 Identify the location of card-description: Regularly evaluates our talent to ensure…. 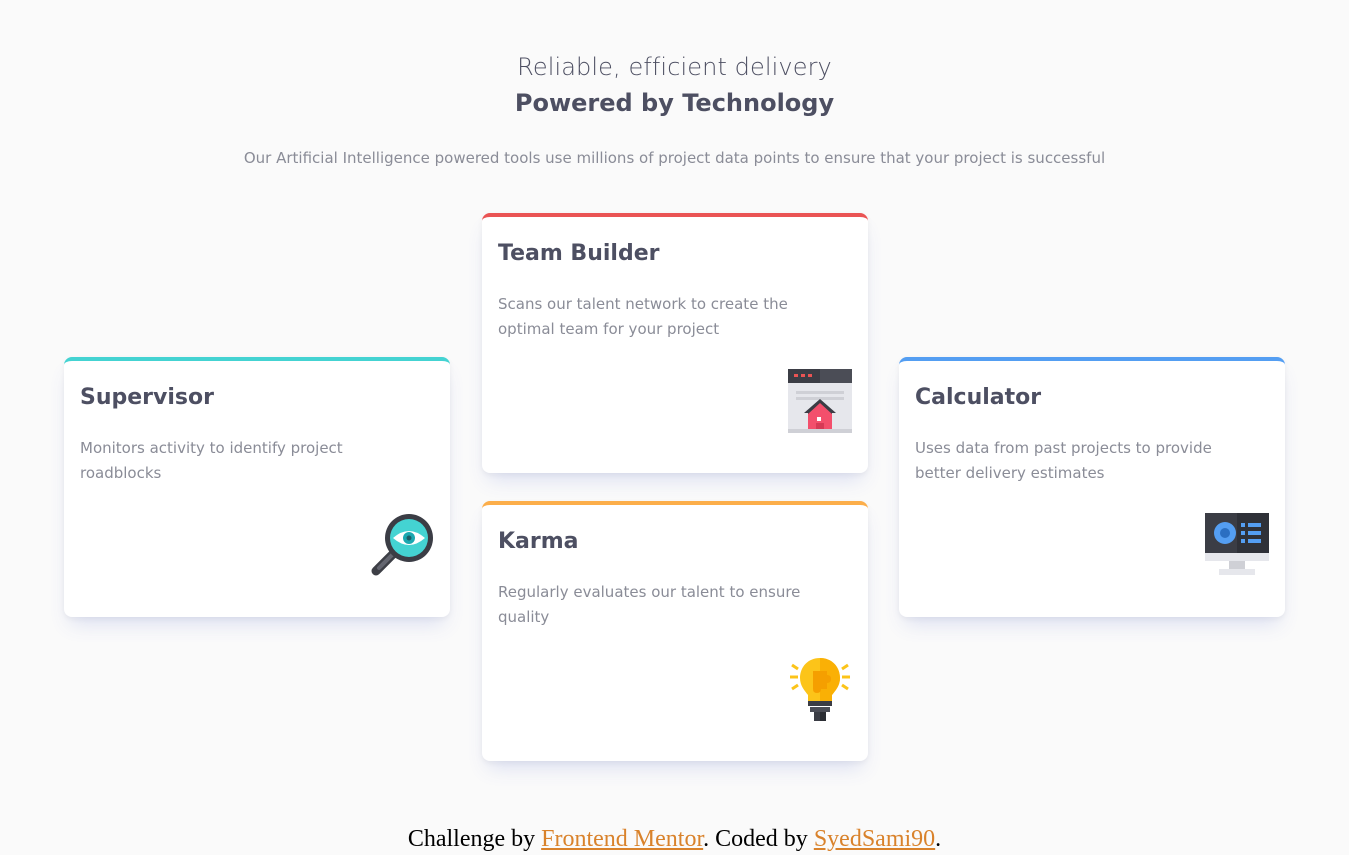
(649, 604).